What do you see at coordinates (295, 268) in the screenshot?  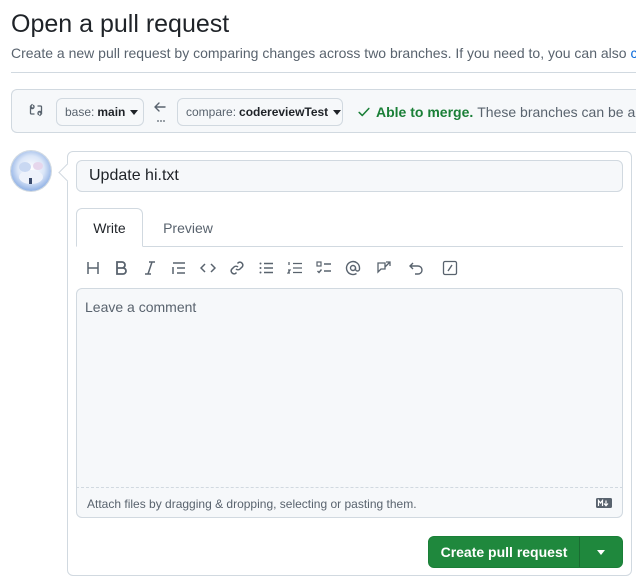 I see `ordered-list-icon` at bounding box center [295, 268].